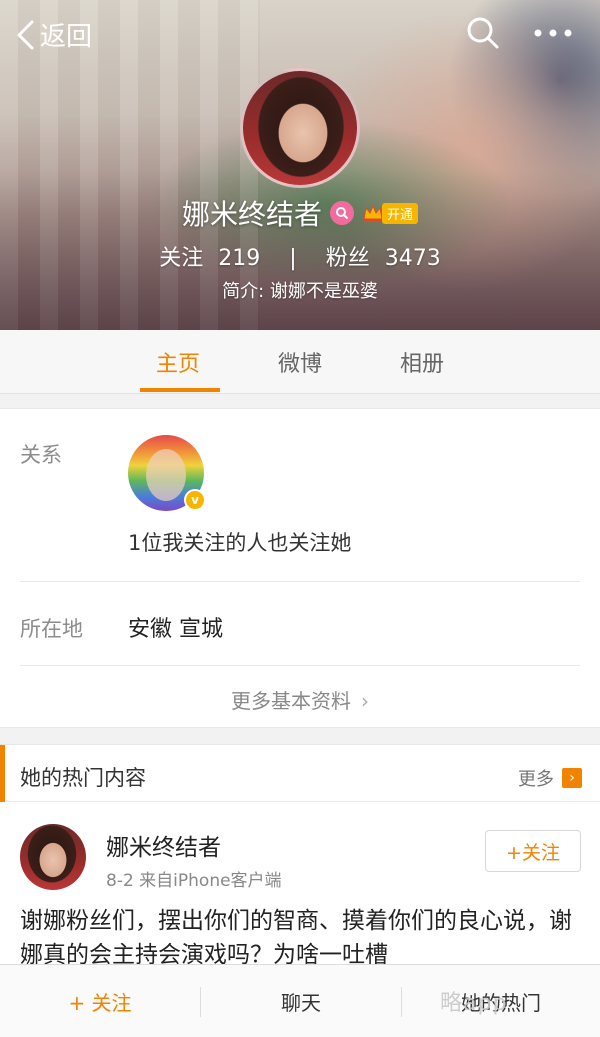 The image size is (600, 1037). I want to click on relation-text: 1位我关注的人也关注她, so click(239, 542).